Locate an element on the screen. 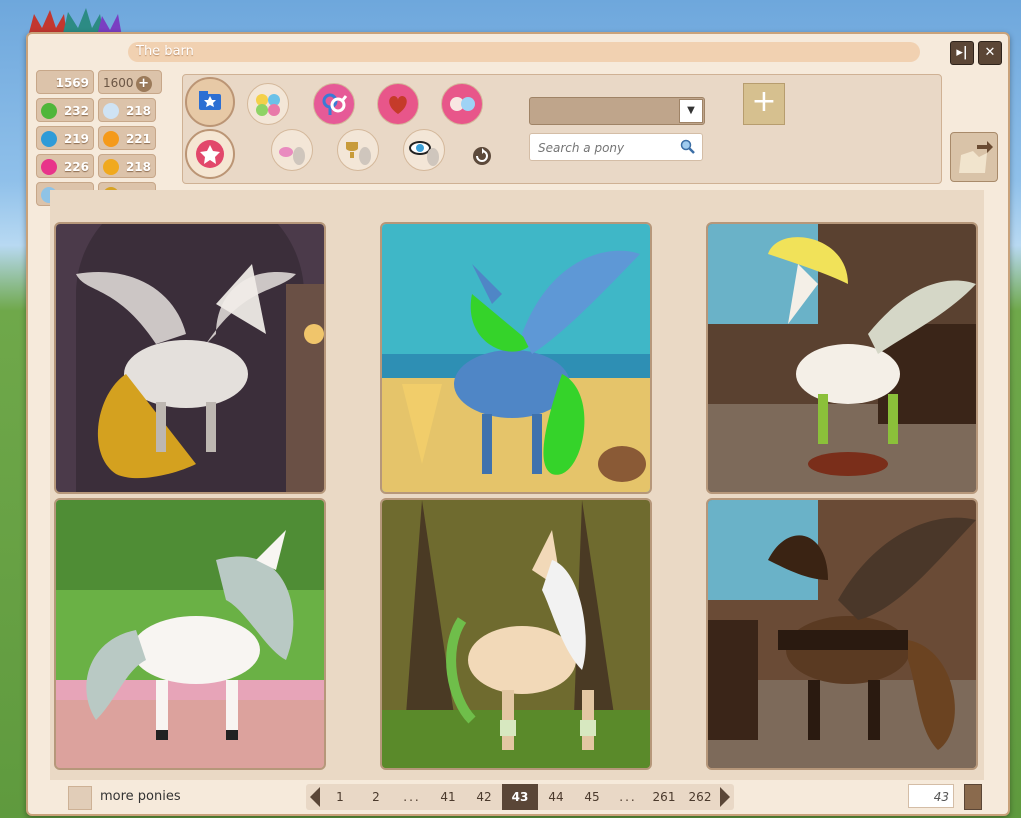  page-link: 261 is located at coordinates (664, 797).